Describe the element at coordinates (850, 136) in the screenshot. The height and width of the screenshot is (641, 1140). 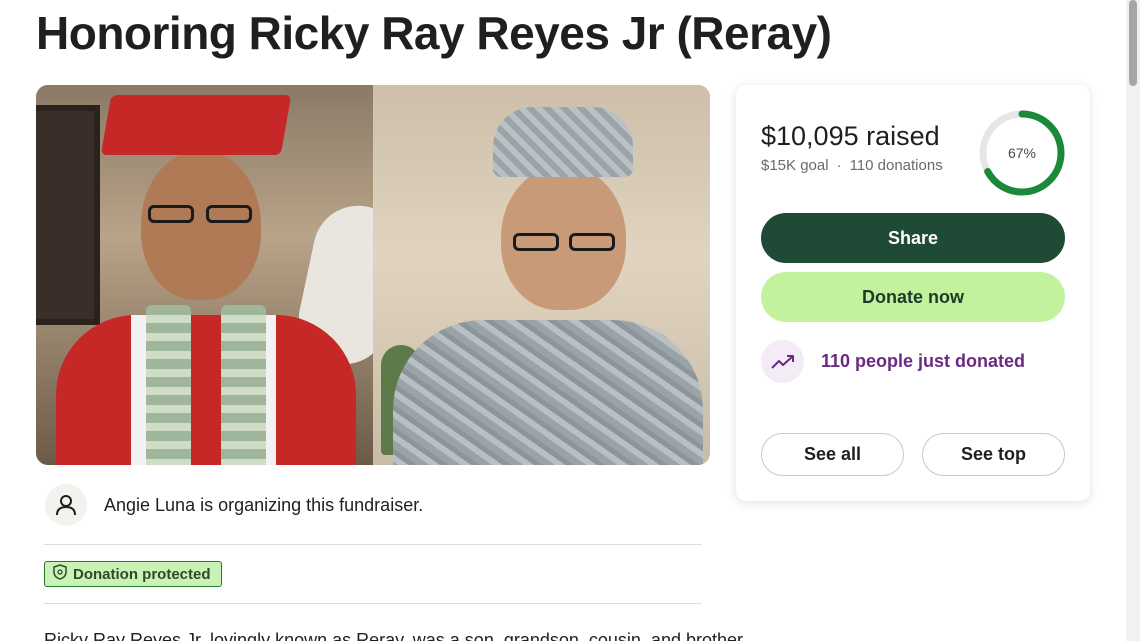
I see `amount-raised: $10,095 raised` at that location.